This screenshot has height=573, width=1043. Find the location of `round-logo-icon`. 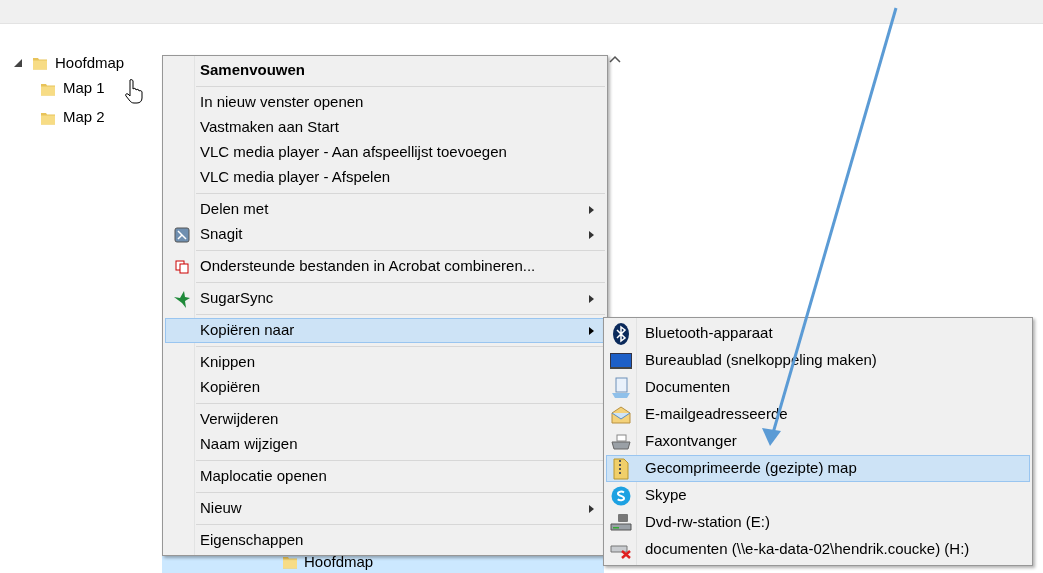

round-logo-icon is located at coordinates (621, 495).